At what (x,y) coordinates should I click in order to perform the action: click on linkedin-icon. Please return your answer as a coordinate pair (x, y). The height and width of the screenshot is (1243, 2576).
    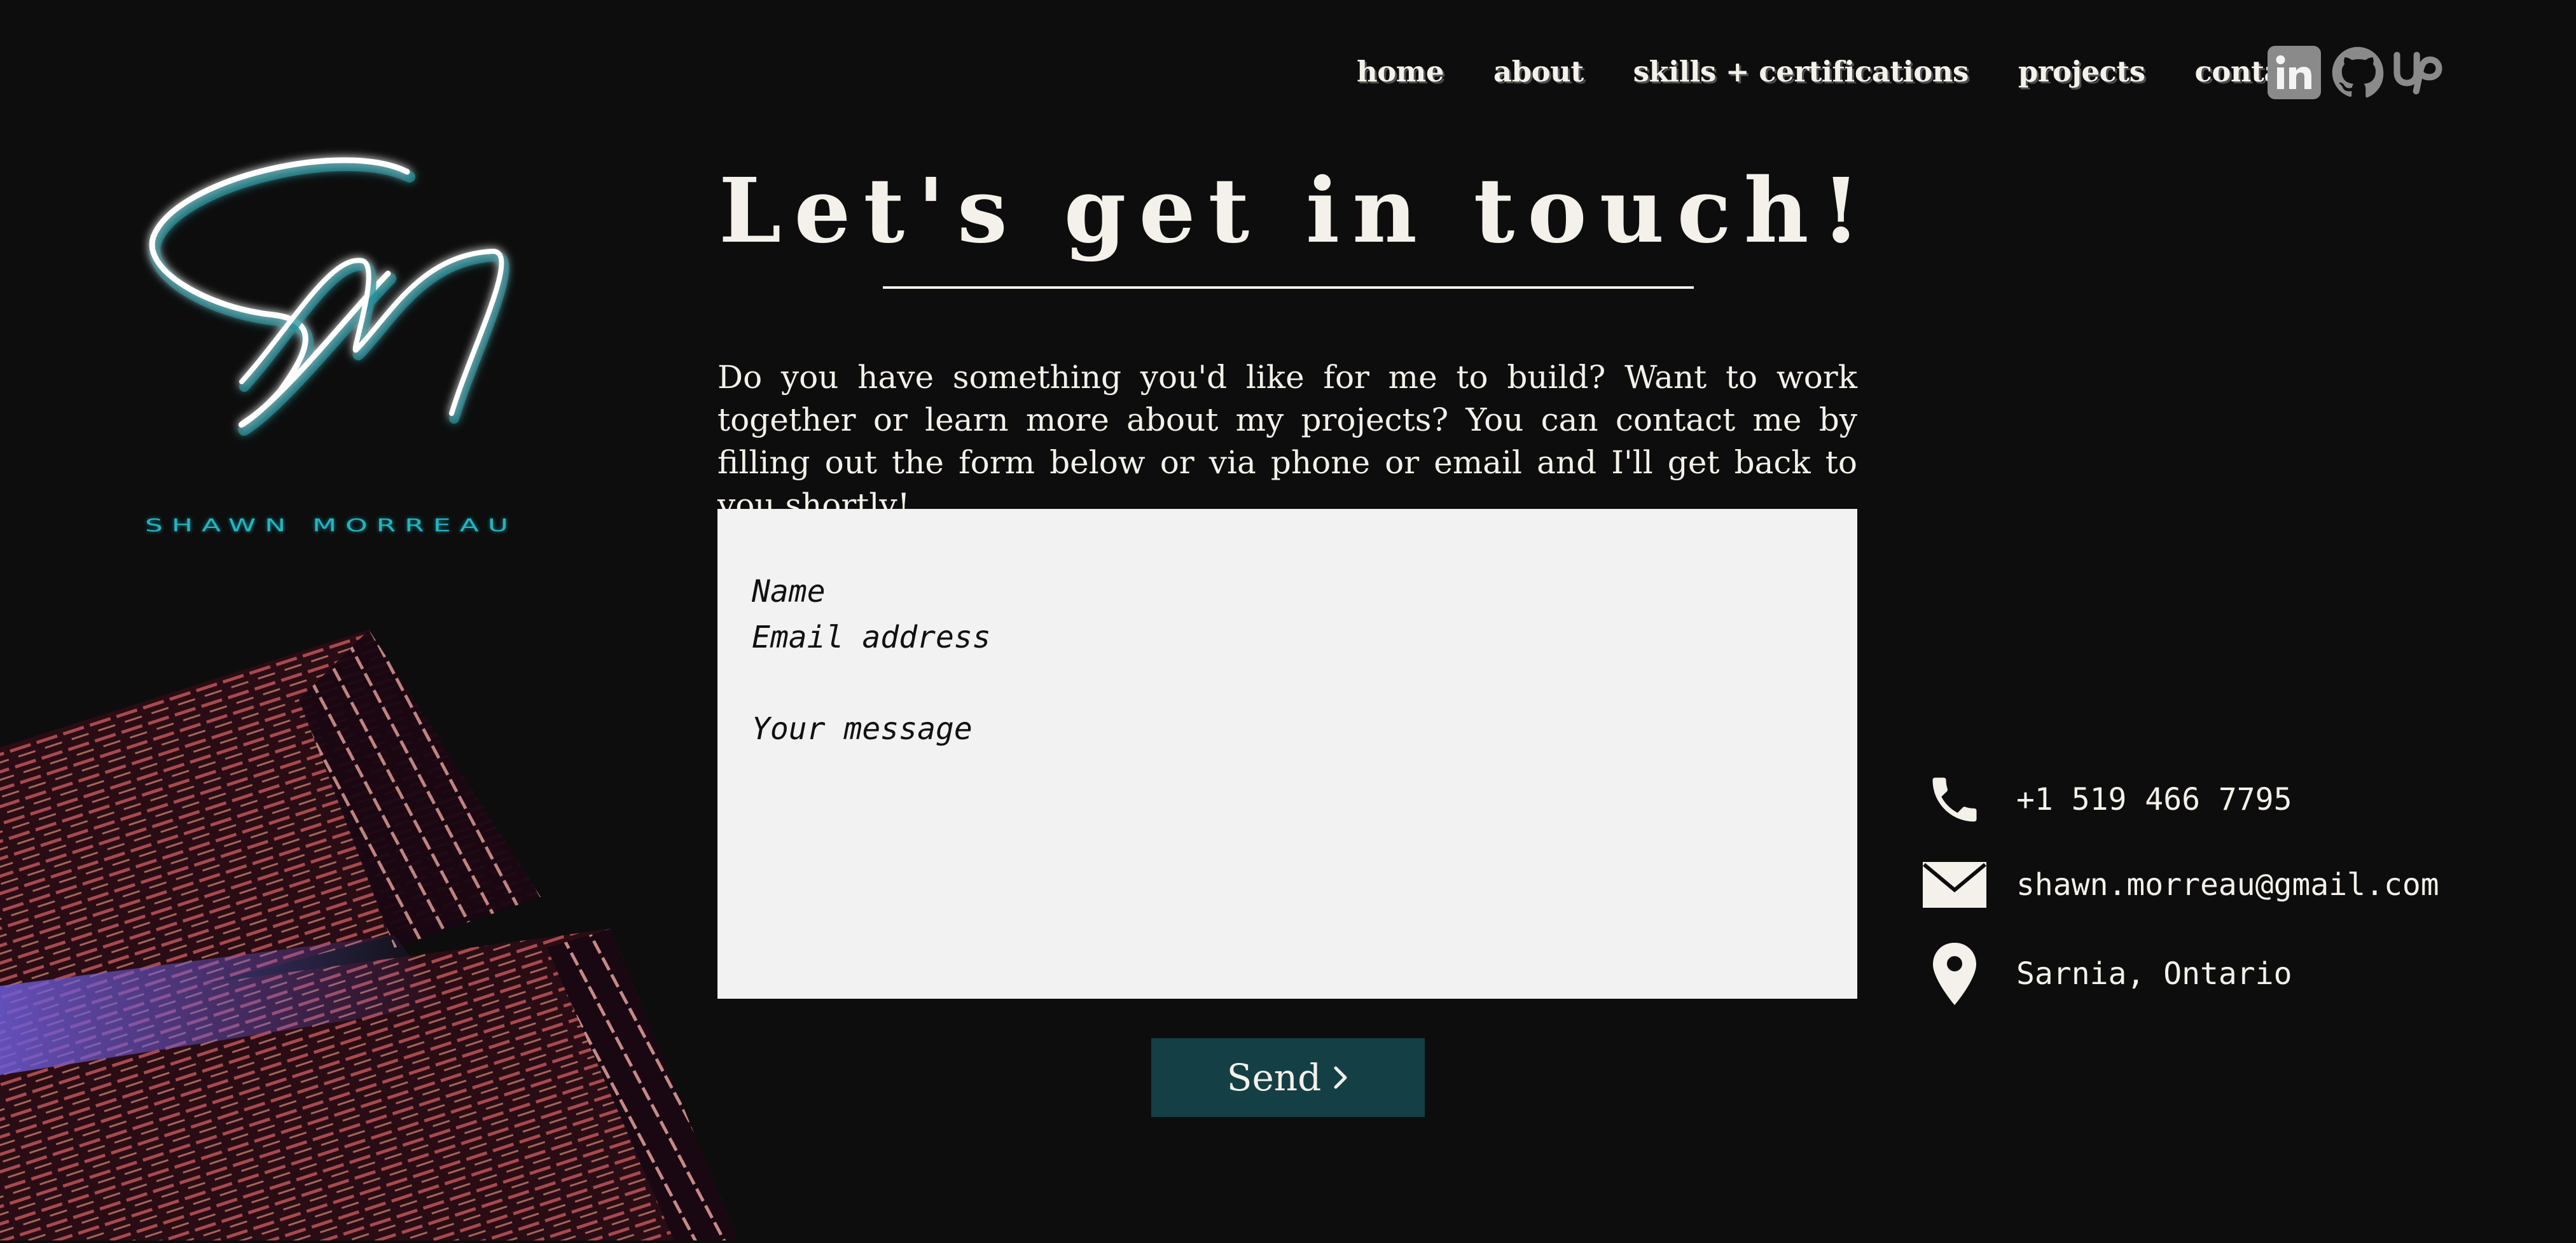
    Looking at the image, I should click on (2294, 73).